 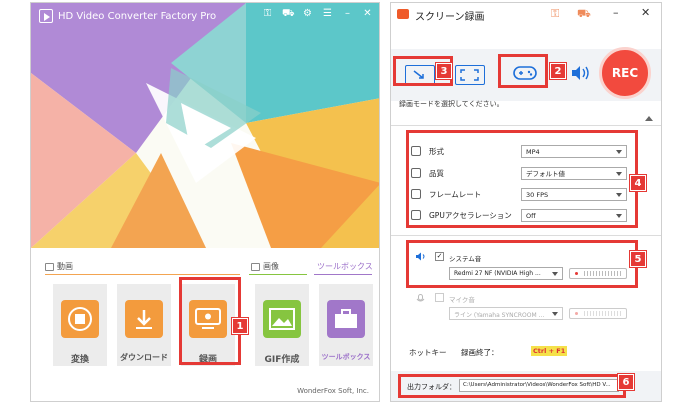 I want to click on film-convert-icon, so click(x=80, y=319).